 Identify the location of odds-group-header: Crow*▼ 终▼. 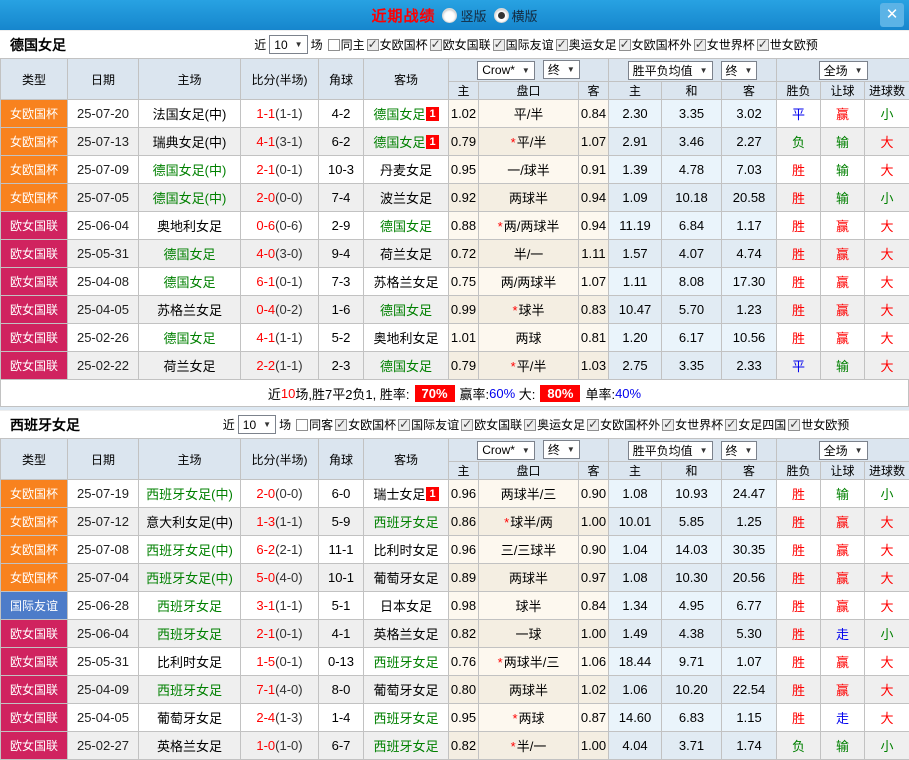
(529, 450).